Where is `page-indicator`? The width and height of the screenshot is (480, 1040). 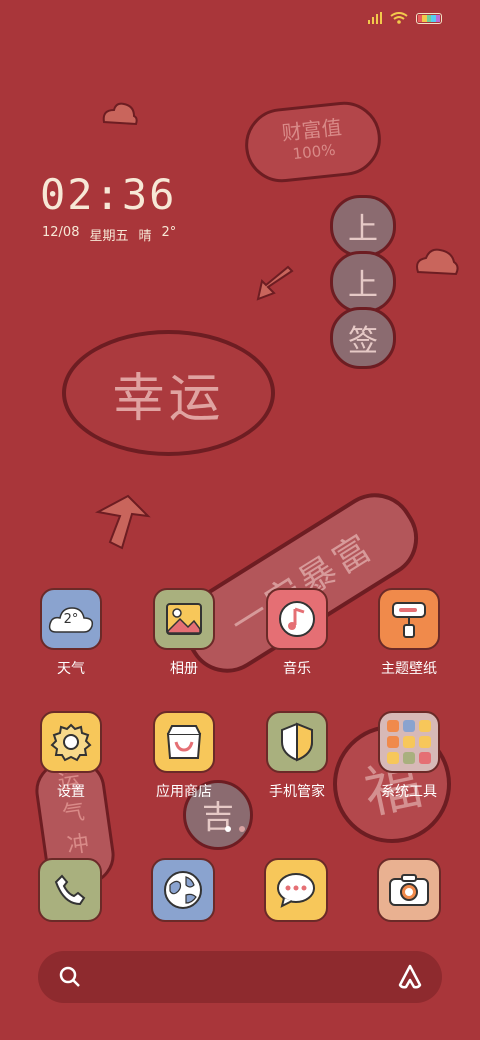
page-indicator is located at coordinates (235, 829).